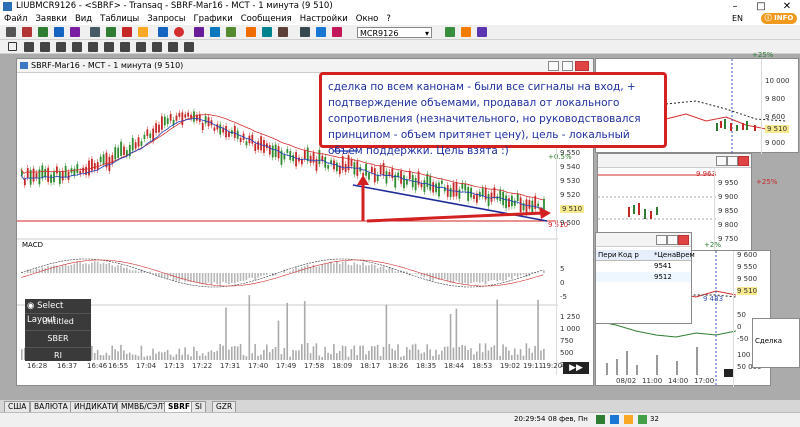 This screenshot has height=427, width=800. I want to click on select-layout-panel: ◉ Select Layout Untitled SBER RI, so click(58, 330).